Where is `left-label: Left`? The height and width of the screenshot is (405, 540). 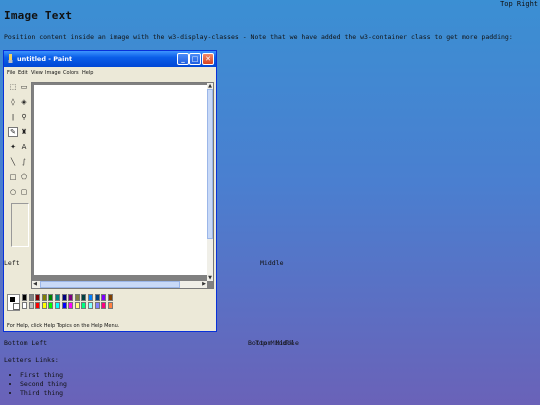
left-label: Left is located at coordinates (12, 263).